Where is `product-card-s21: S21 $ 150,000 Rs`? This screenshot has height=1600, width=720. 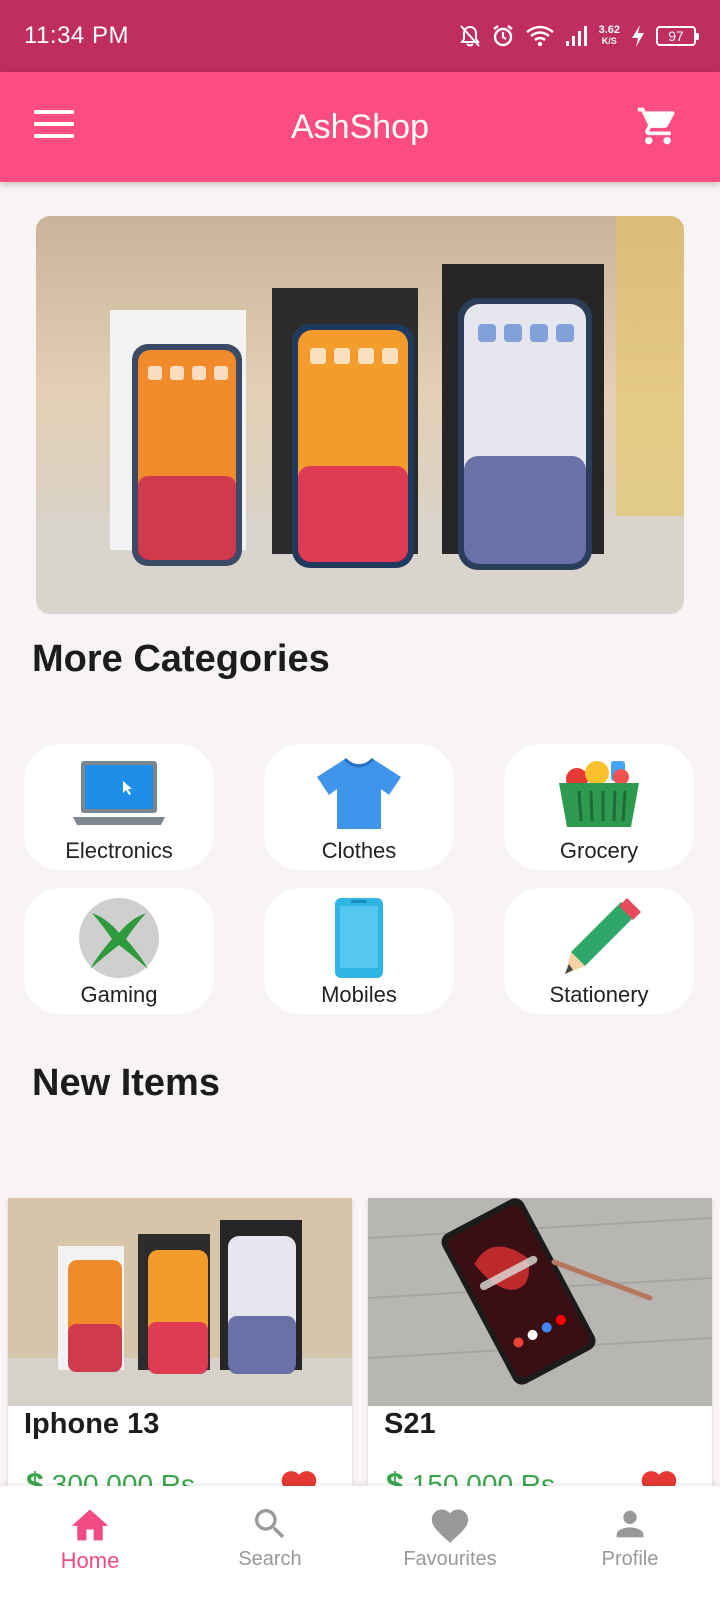
product-card-s21: S21 $ 150,000 Rs is located at coordinates (540, 1348).